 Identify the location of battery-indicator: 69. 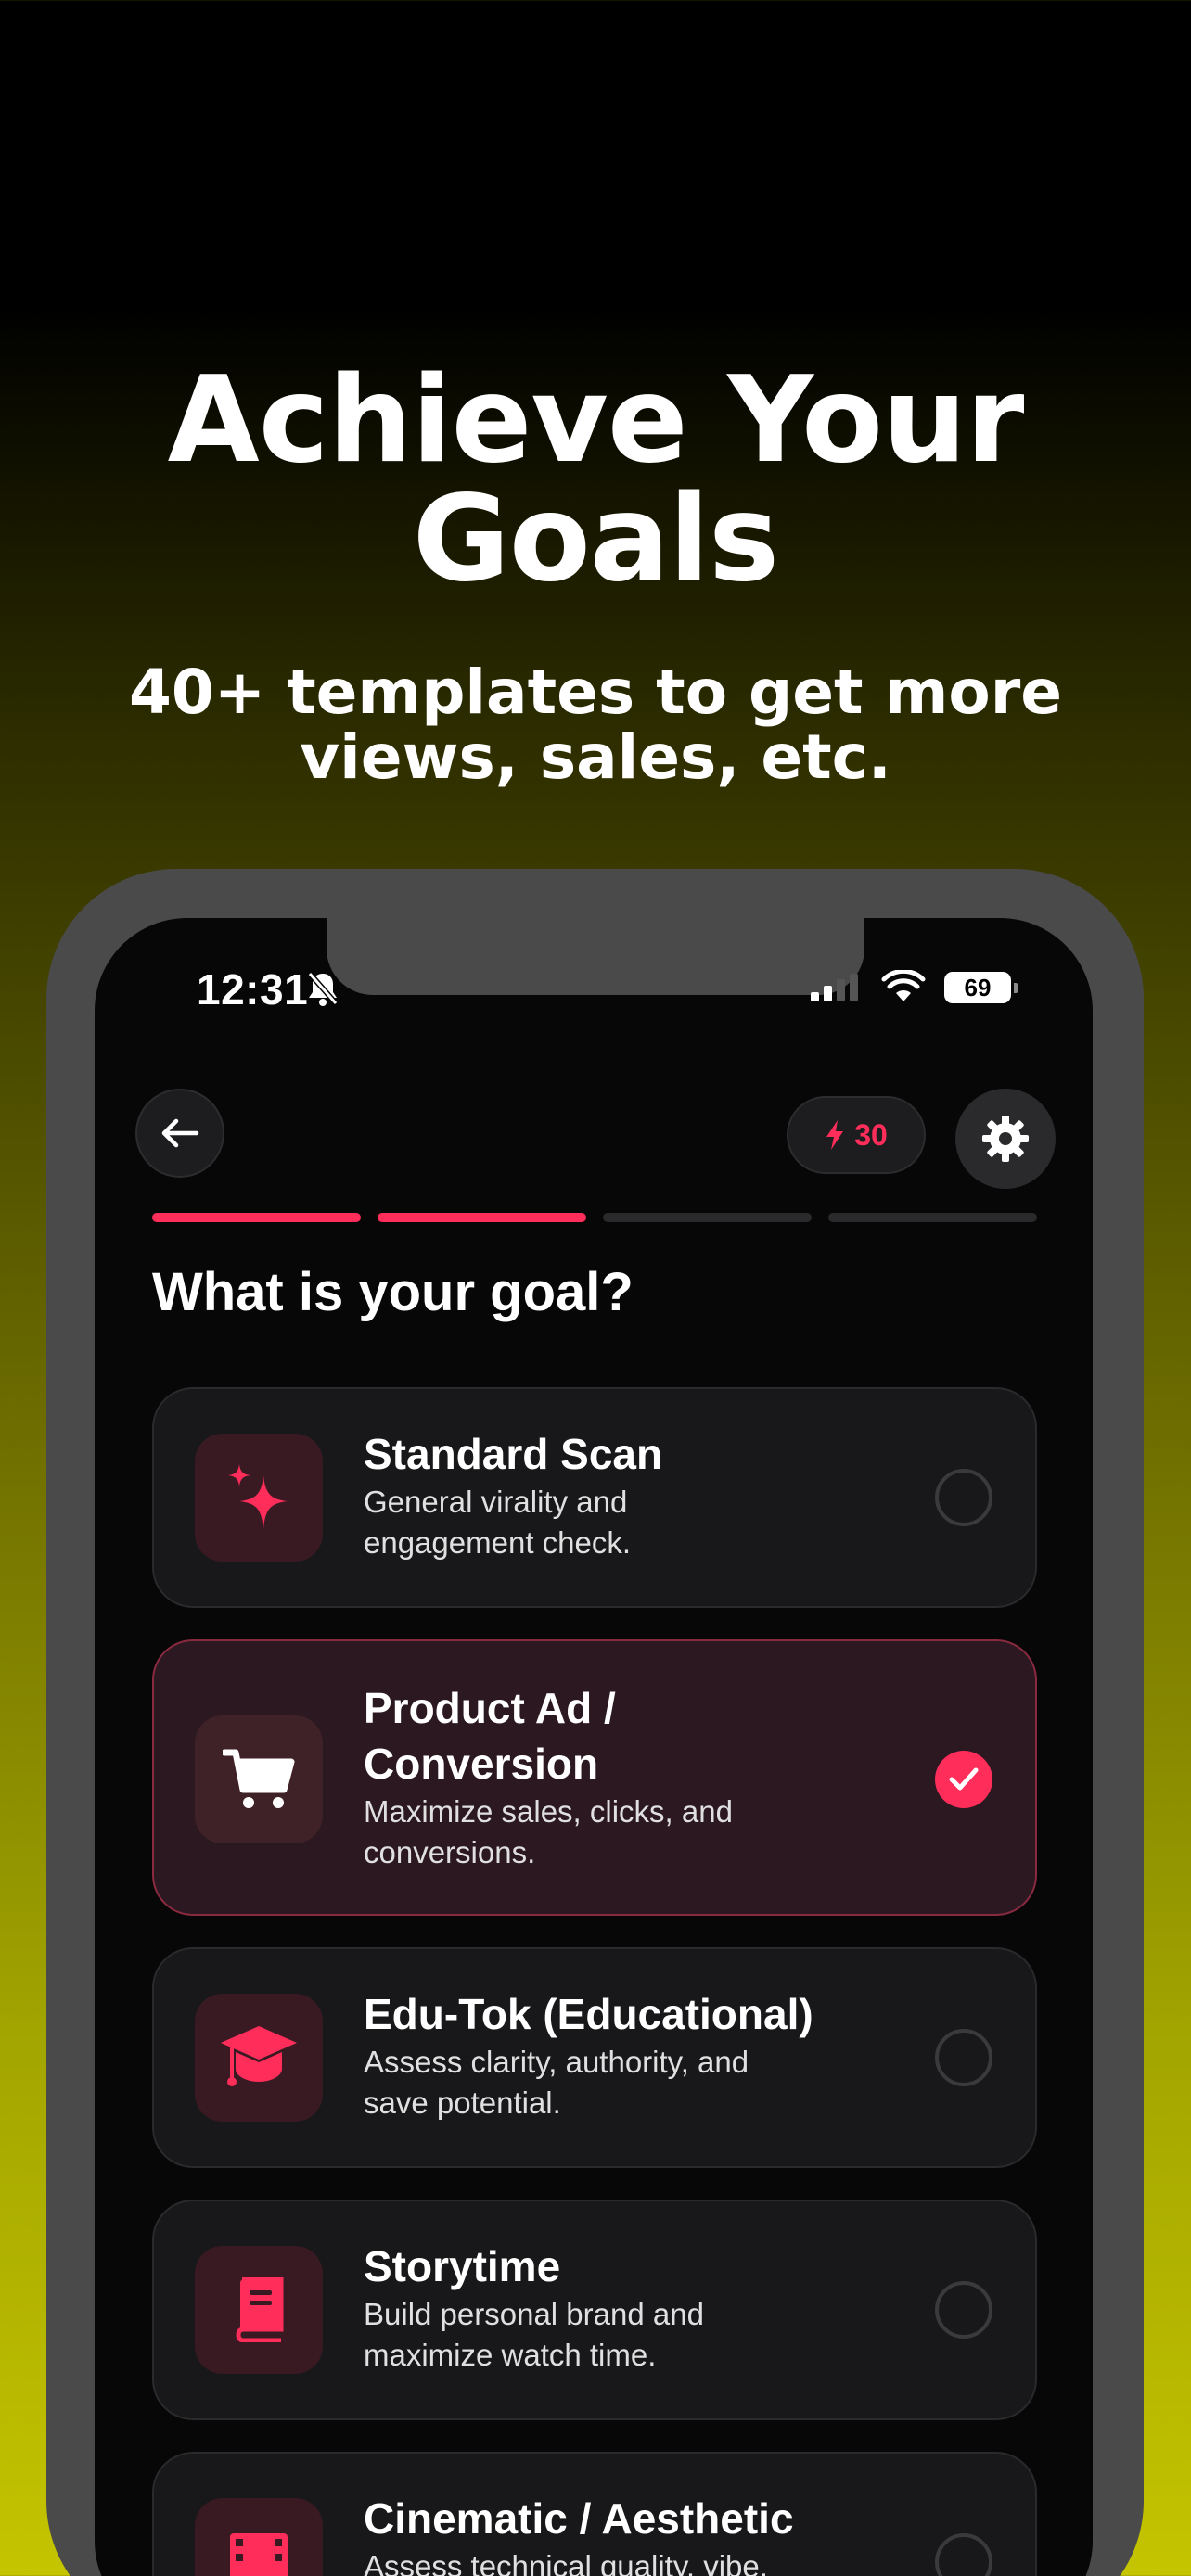
(981, 988).